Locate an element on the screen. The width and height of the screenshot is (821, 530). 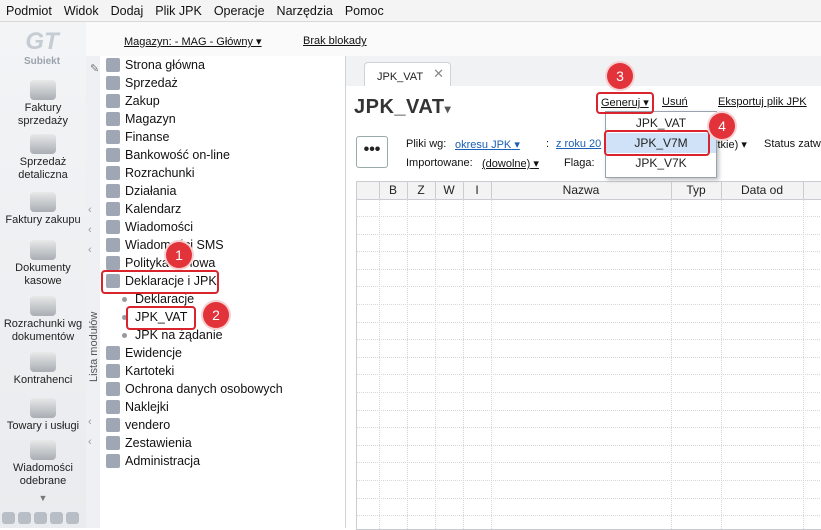
blokady-link: Brak blokady is located at coordinates (335, 41).